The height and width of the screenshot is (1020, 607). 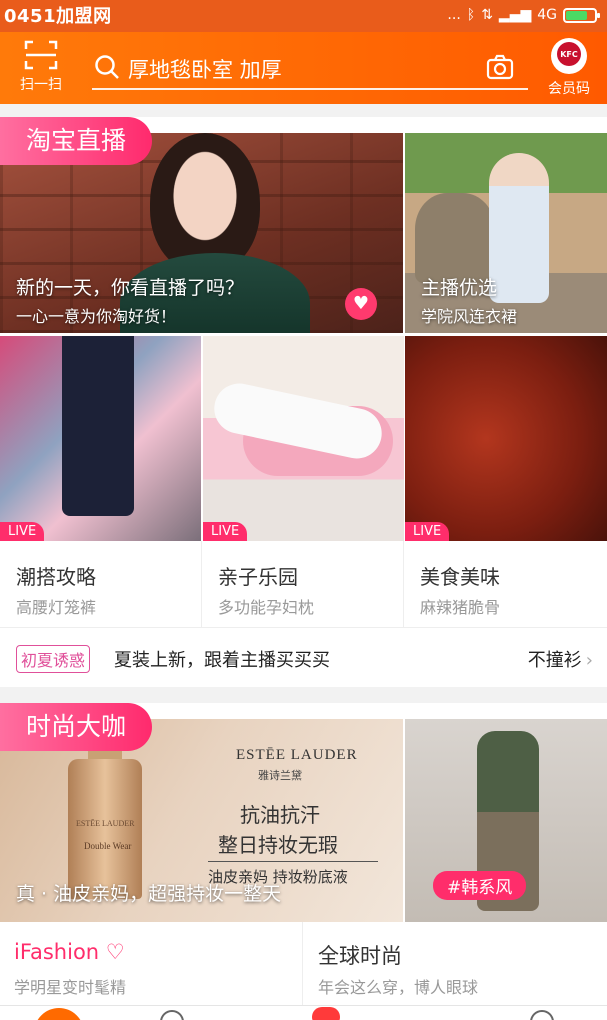 I want to click on network-type: 4G, so click(x=547, y=15).